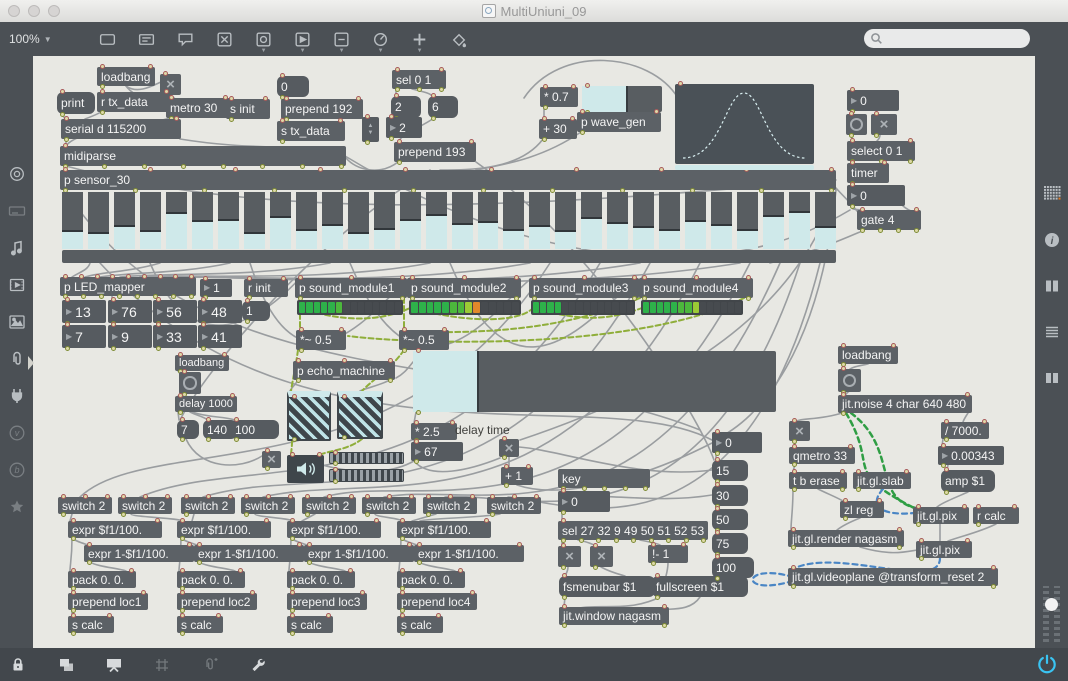 The image size is (1068, 681). I want to click on incdec-1: ▲ ▼, so click(370, 129).